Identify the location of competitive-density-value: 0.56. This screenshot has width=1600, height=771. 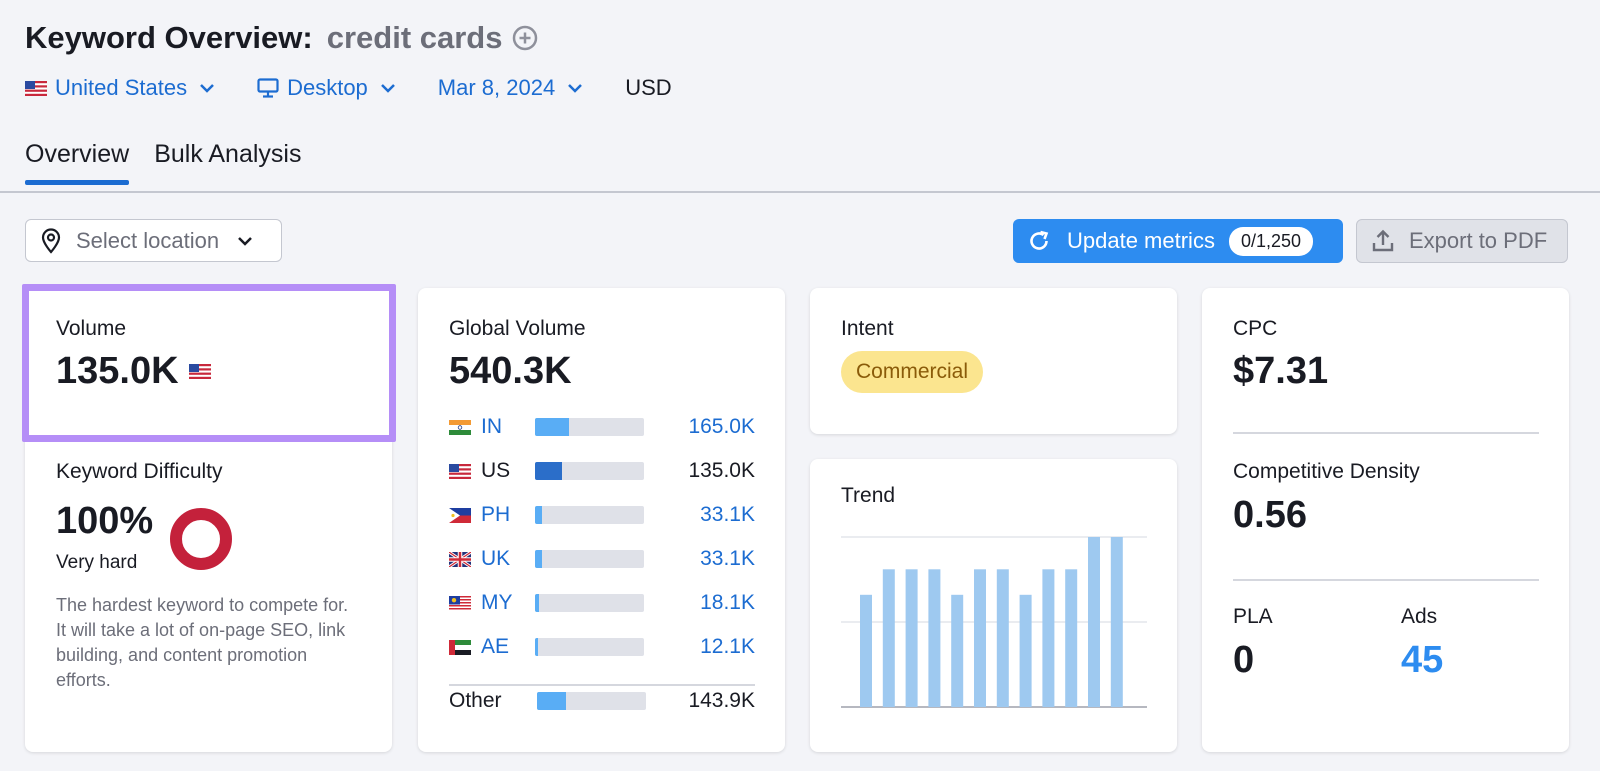
(1270, 515).